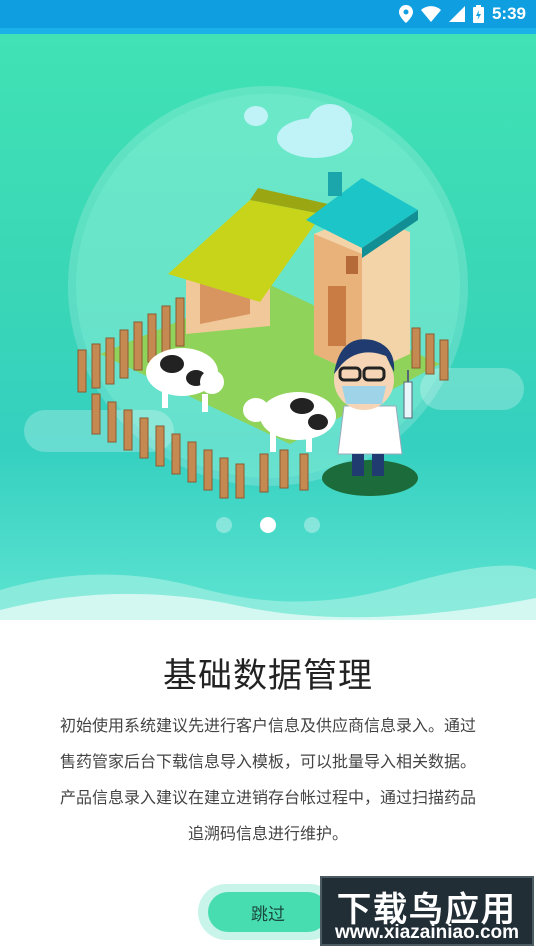 The image size is (536, 952). Describe the element at coordinates (508, 13) in the screenshot. I see `status-time: 5:39` at that location.